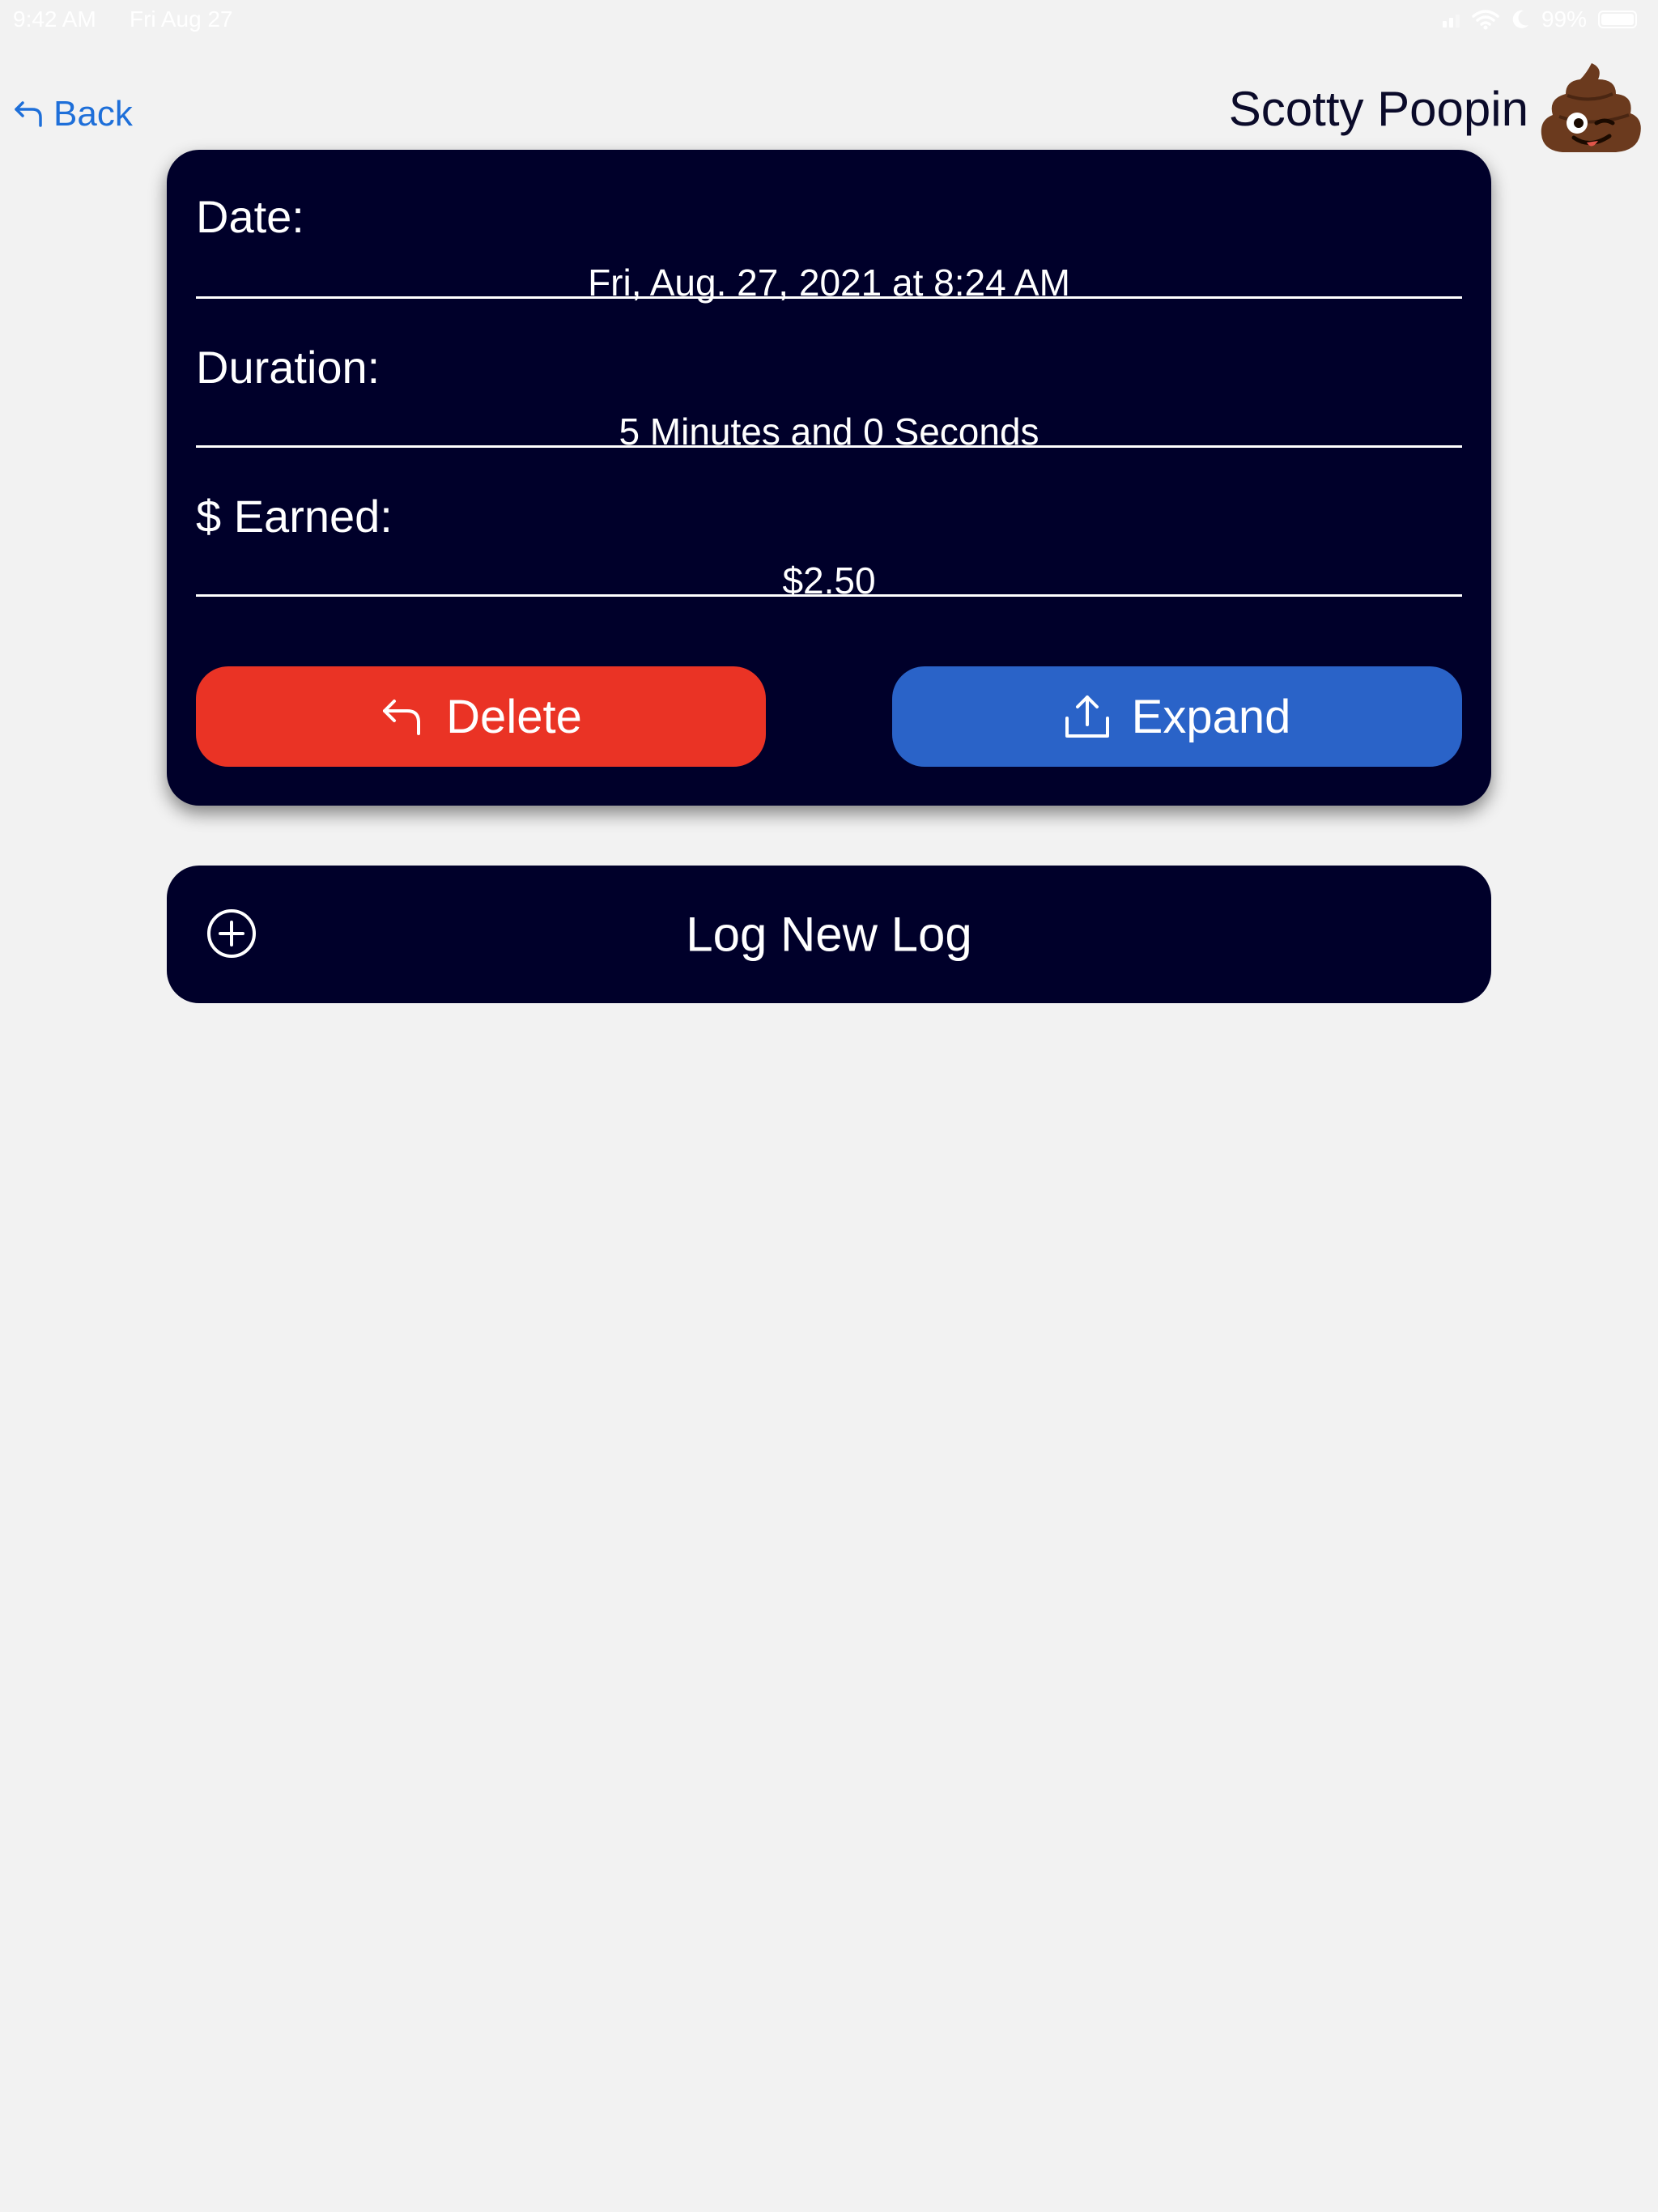 Image resolution: width=1658 pixels, height=2212 pixels. What do you see at coordinates (54, 19) in the screenshot?
I see `status-time: 9:42 AM` at bounding box center [54, 19].